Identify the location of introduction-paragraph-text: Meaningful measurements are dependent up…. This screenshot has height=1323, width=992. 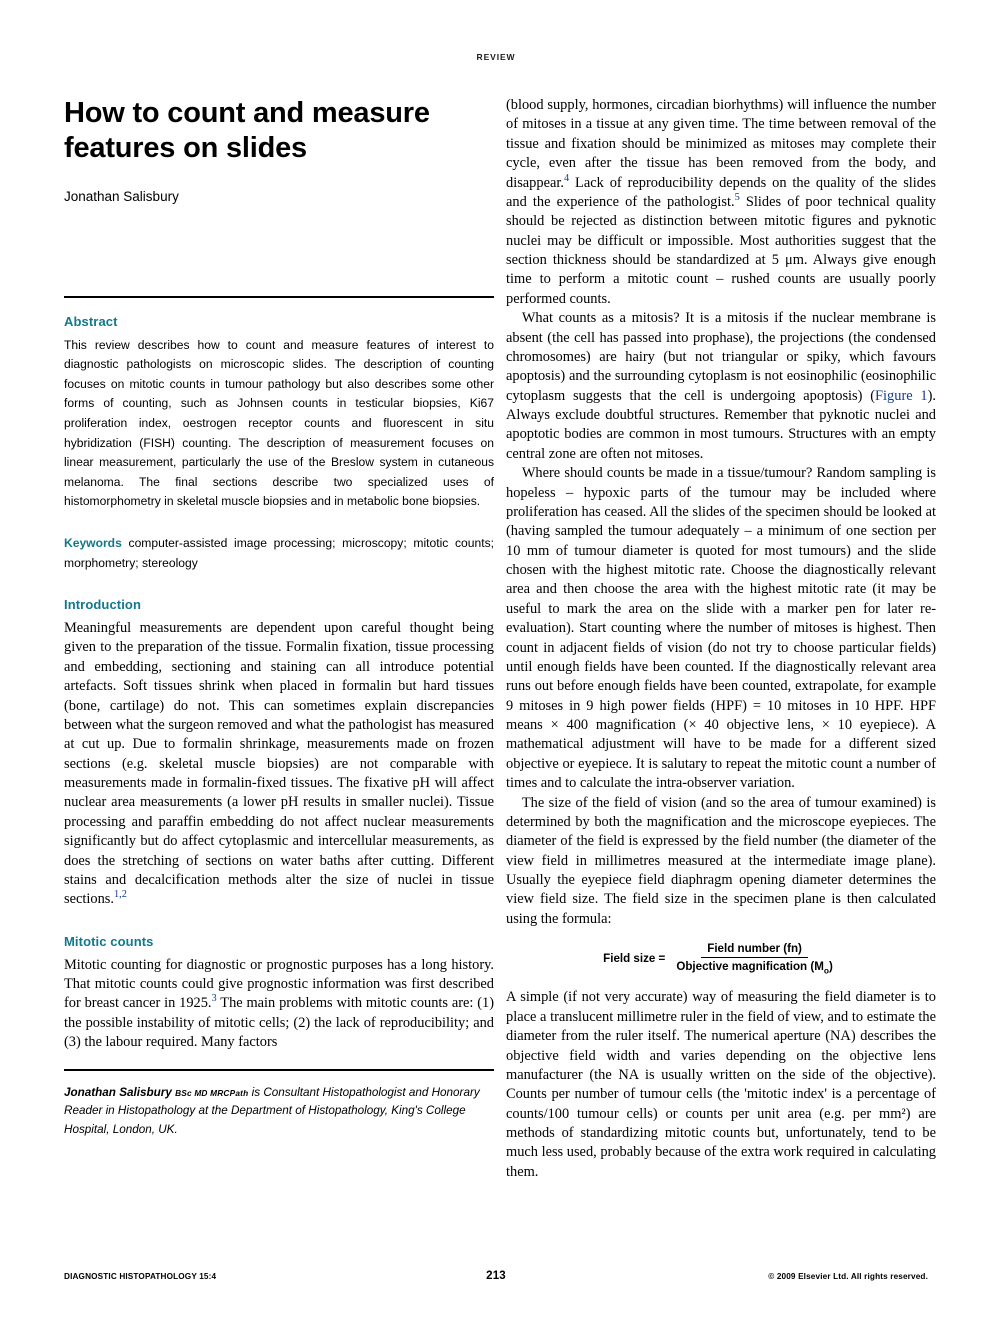
(279, 764).